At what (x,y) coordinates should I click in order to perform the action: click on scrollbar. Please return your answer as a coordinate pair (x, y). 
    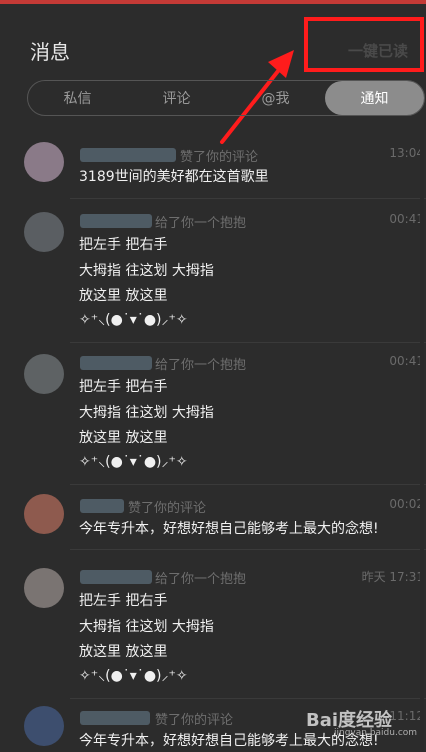
    Looking at the image, I should click on (422, 440).